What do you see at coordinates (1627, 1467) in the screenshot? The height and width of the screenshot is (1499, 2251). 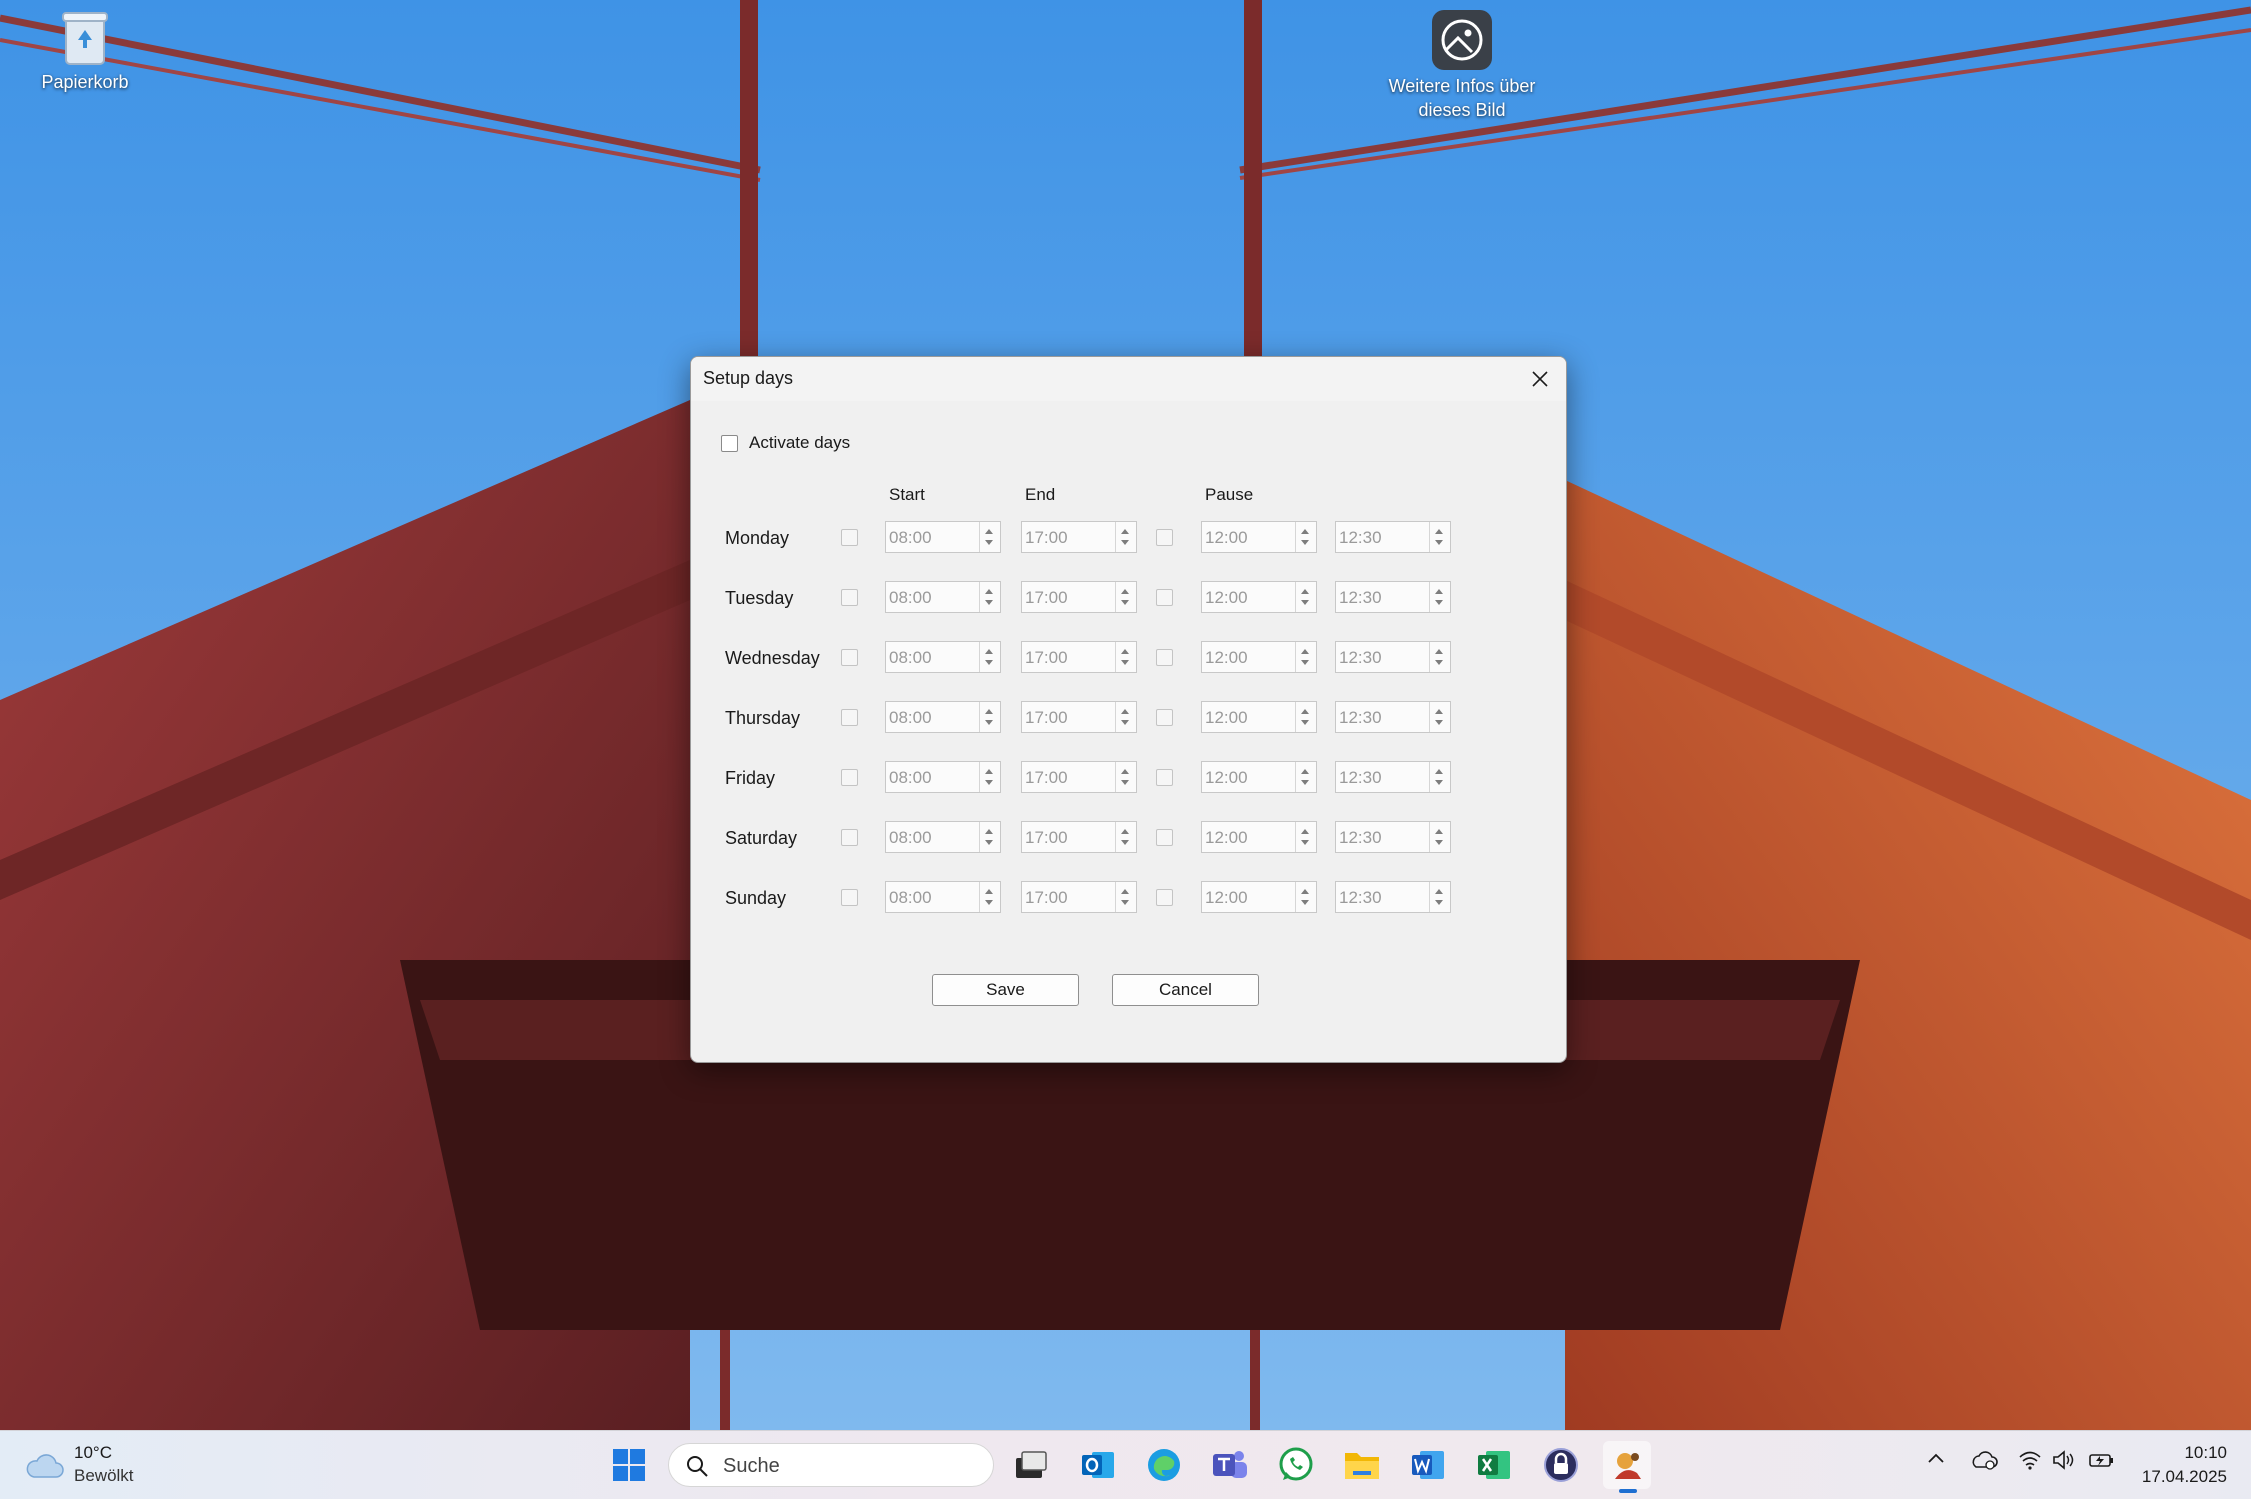 I see `active-app-button` at bounding box center [1627, 1467].